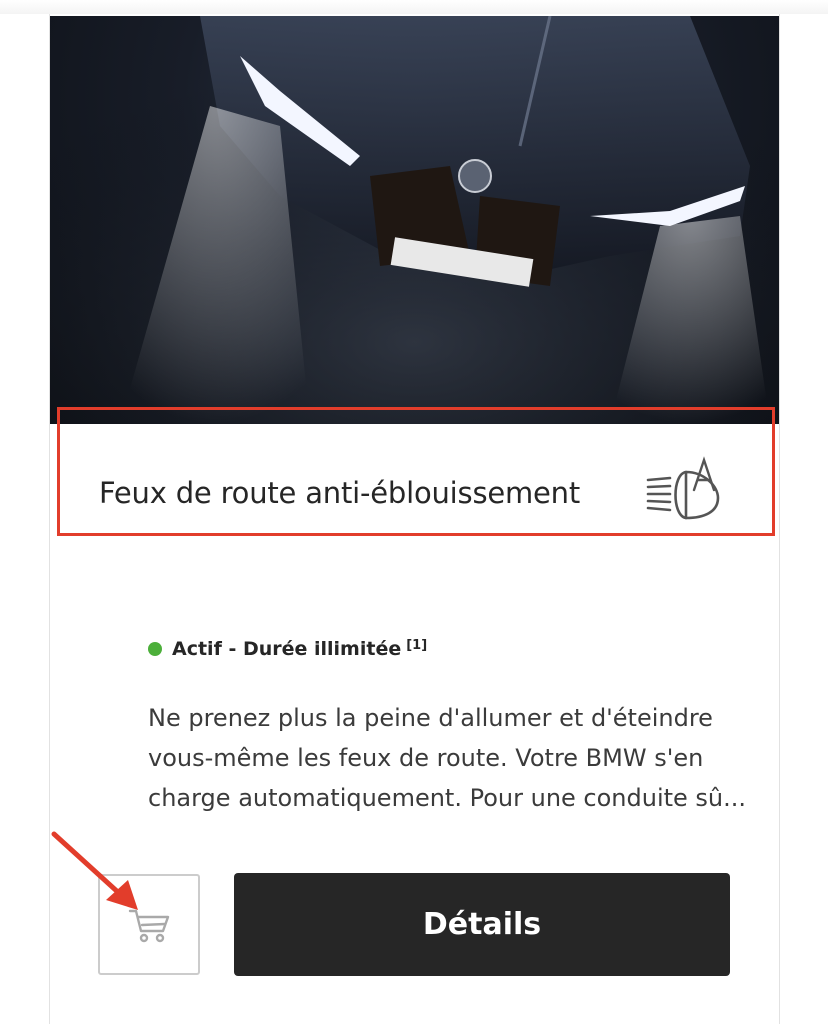 The image size is (828, 1024). Describe the element at coordinates (683, 488) in the screenshot. I see `high-beam-assistant-icon` at that location.